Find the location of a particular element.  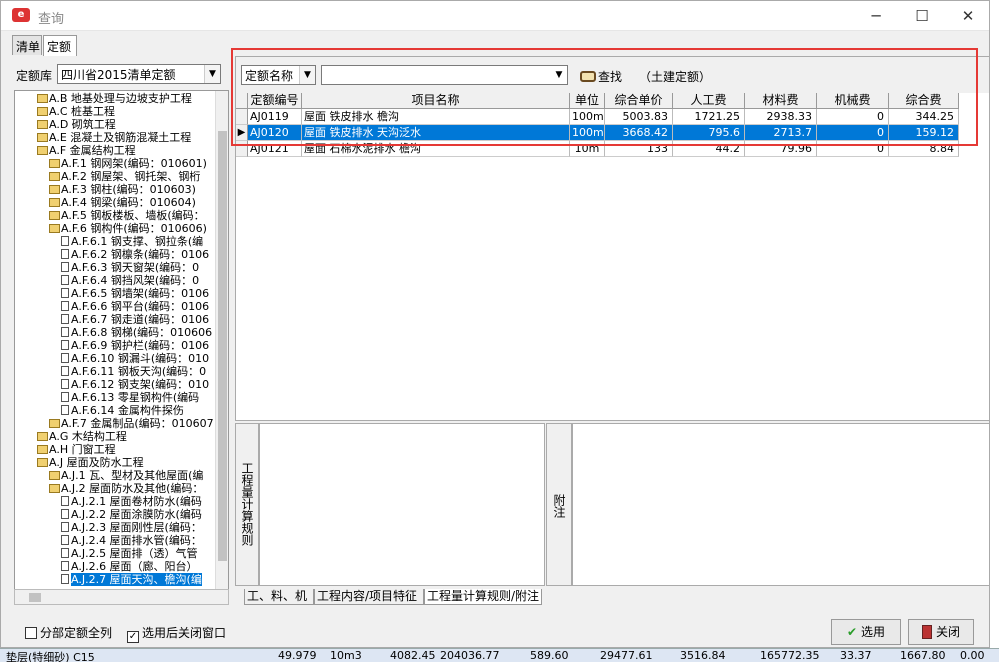

tree-node: A.J.1 瓦、型材及其他屋面(编 is located at coordinates (126, 475).